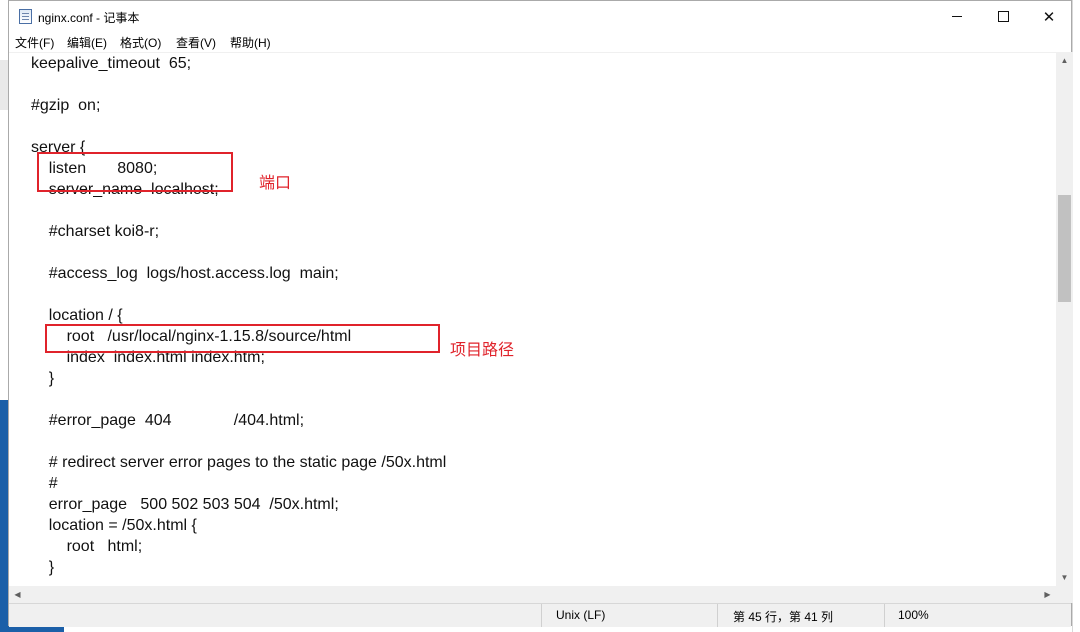 The height and width of the screenshot is (632, 1080). I want to click on port-highlight-box, so click(135, 172).